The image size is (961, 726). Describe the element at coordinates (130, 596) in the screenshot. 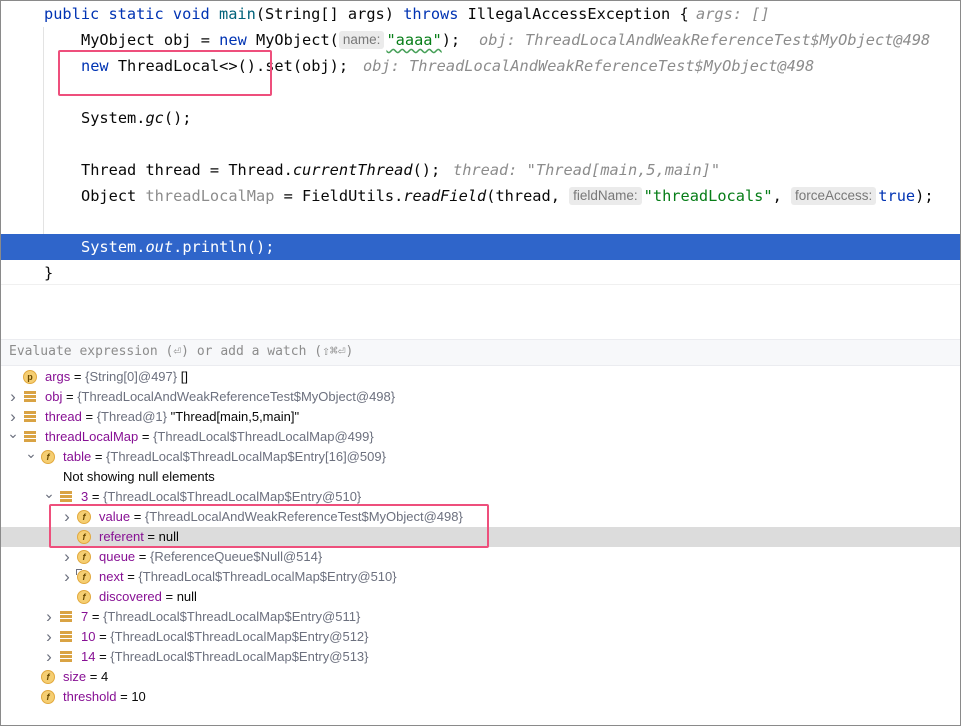

I see `variable-name: discovered` at that location.